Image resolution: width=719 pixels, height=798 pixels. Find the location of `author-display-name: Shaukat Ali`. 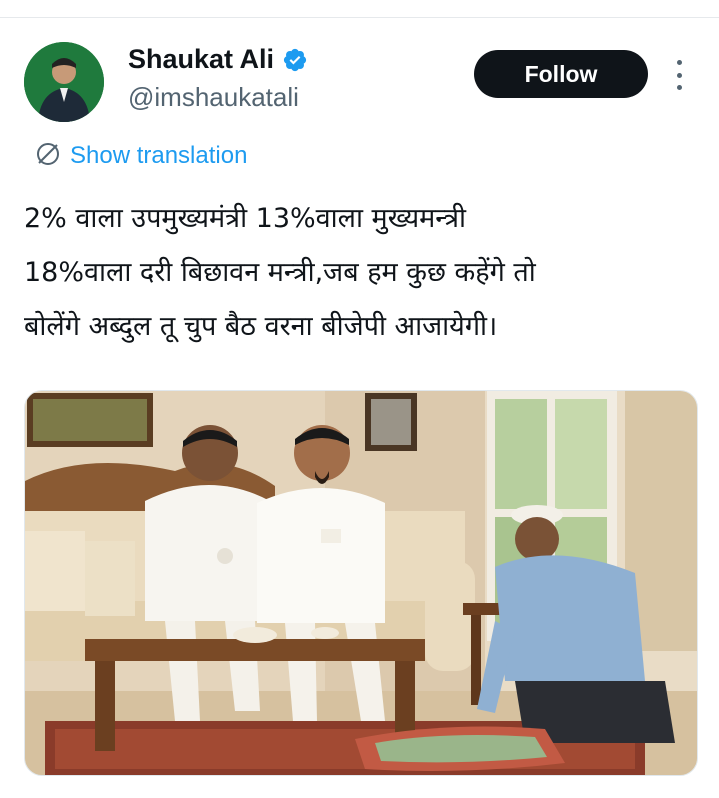

author-display-name: Shaukat Ali is located at coordinates (201, 59).